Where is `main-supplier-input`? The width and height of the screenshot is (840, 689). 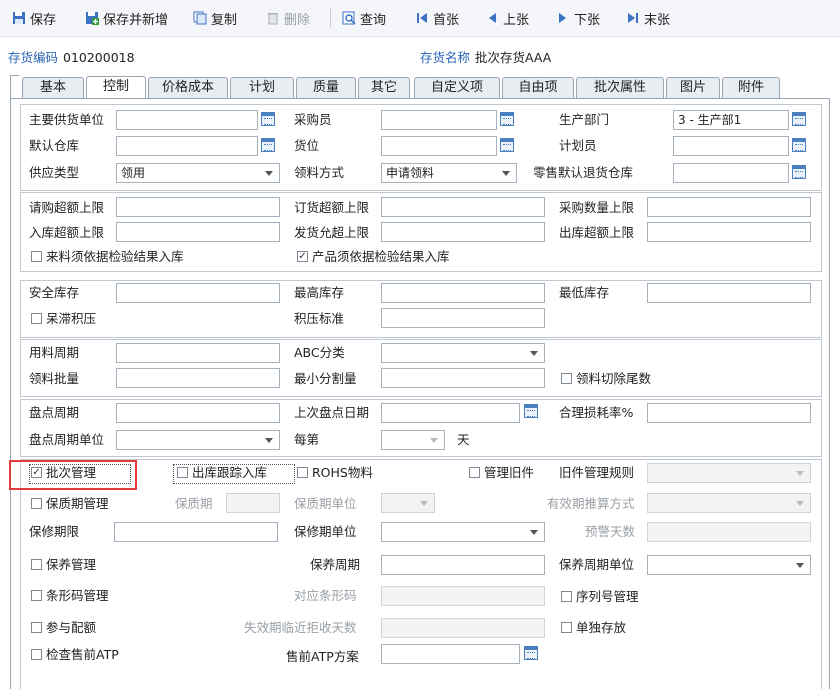
main-supplier-input is located at coordinates (187, 120).